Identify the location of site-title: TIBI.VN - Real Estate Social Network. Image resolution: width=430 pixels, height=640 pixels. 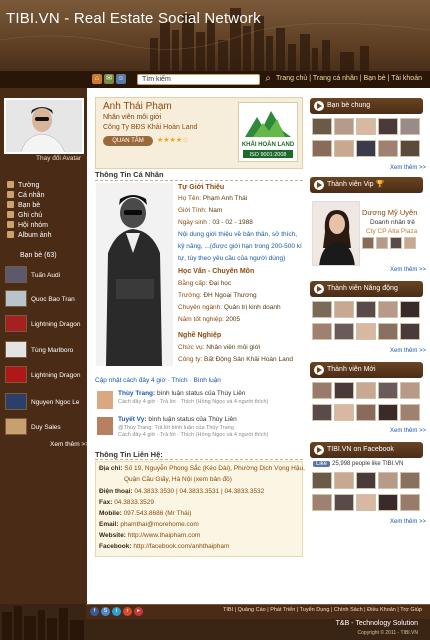
(133, 18).